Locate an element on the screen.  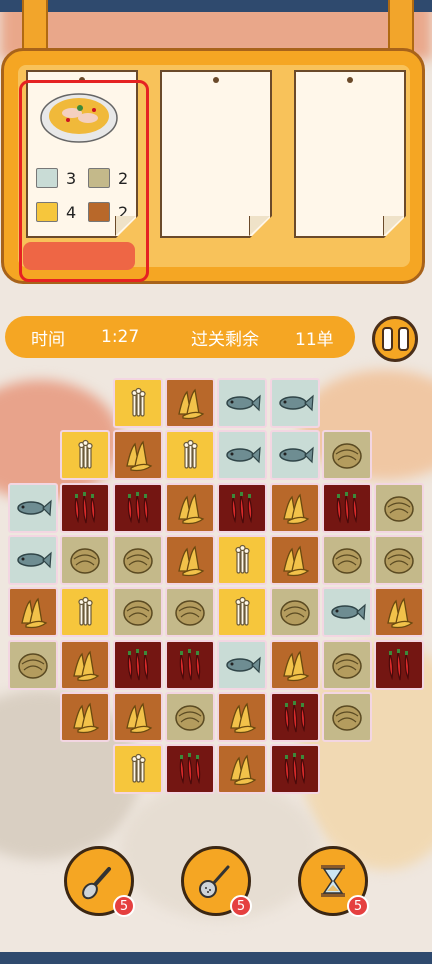
time-label: 时间 is located at coordinates (48, 339).